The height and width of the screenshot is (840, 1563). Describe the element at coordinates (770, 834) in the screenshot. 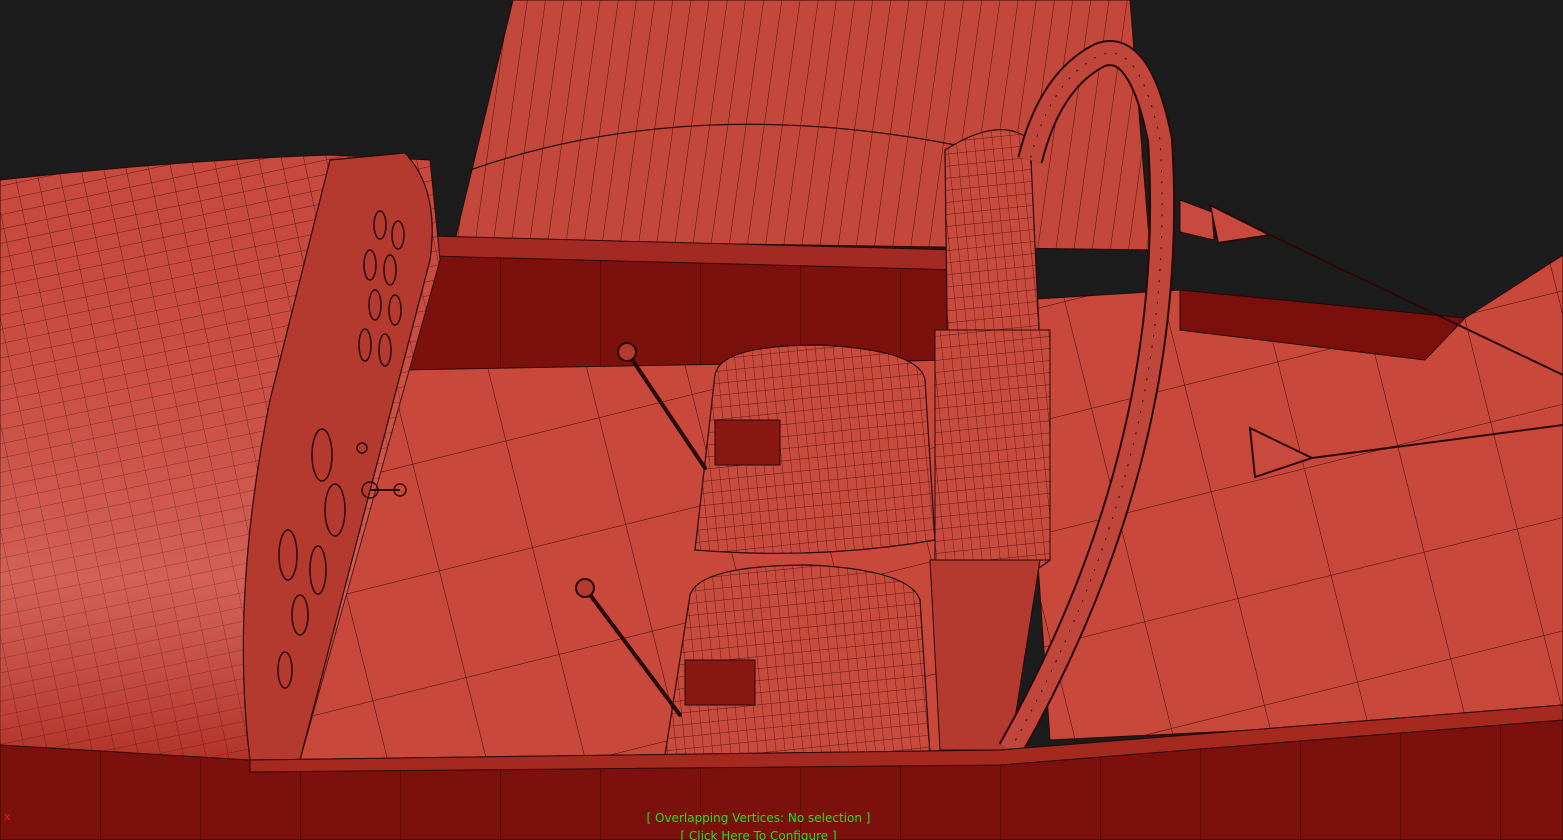

I see `configure-link: [ Click Here To Configure ]` at that location.